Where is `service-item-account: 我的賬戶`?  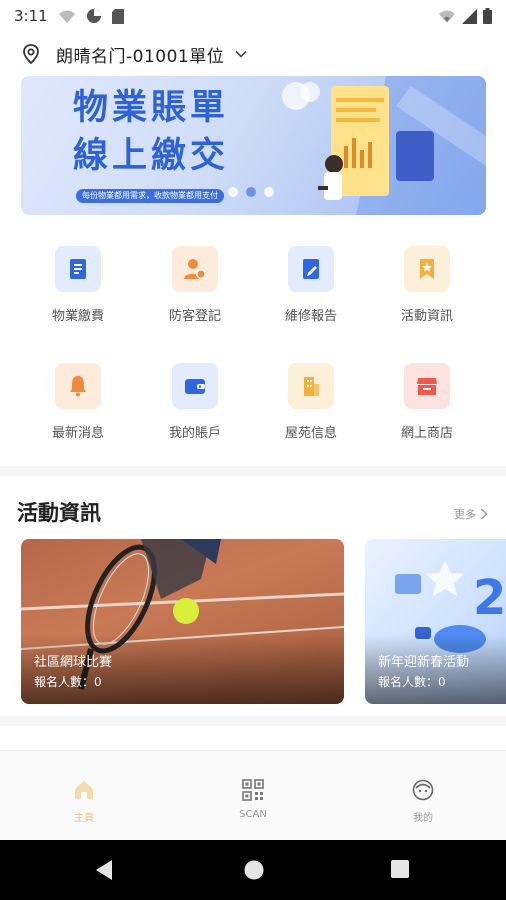
service-item-account: 我的賬戶 is located at coordinates (195, 402).